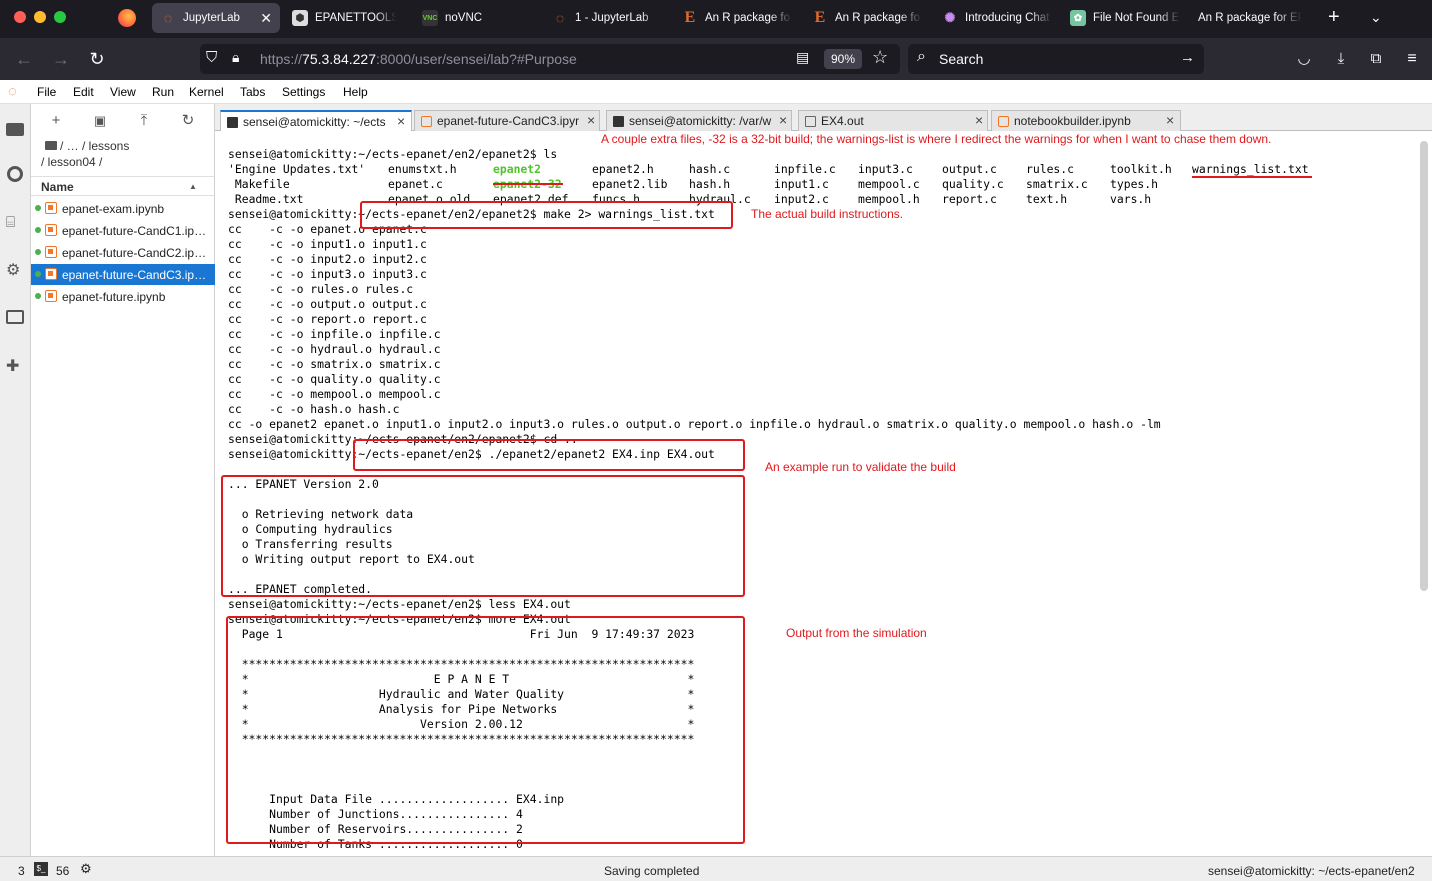 Image resolution: width=1432 pixels, height=881 pixels. I want to click on folder-home-icon, so click(51, 145).